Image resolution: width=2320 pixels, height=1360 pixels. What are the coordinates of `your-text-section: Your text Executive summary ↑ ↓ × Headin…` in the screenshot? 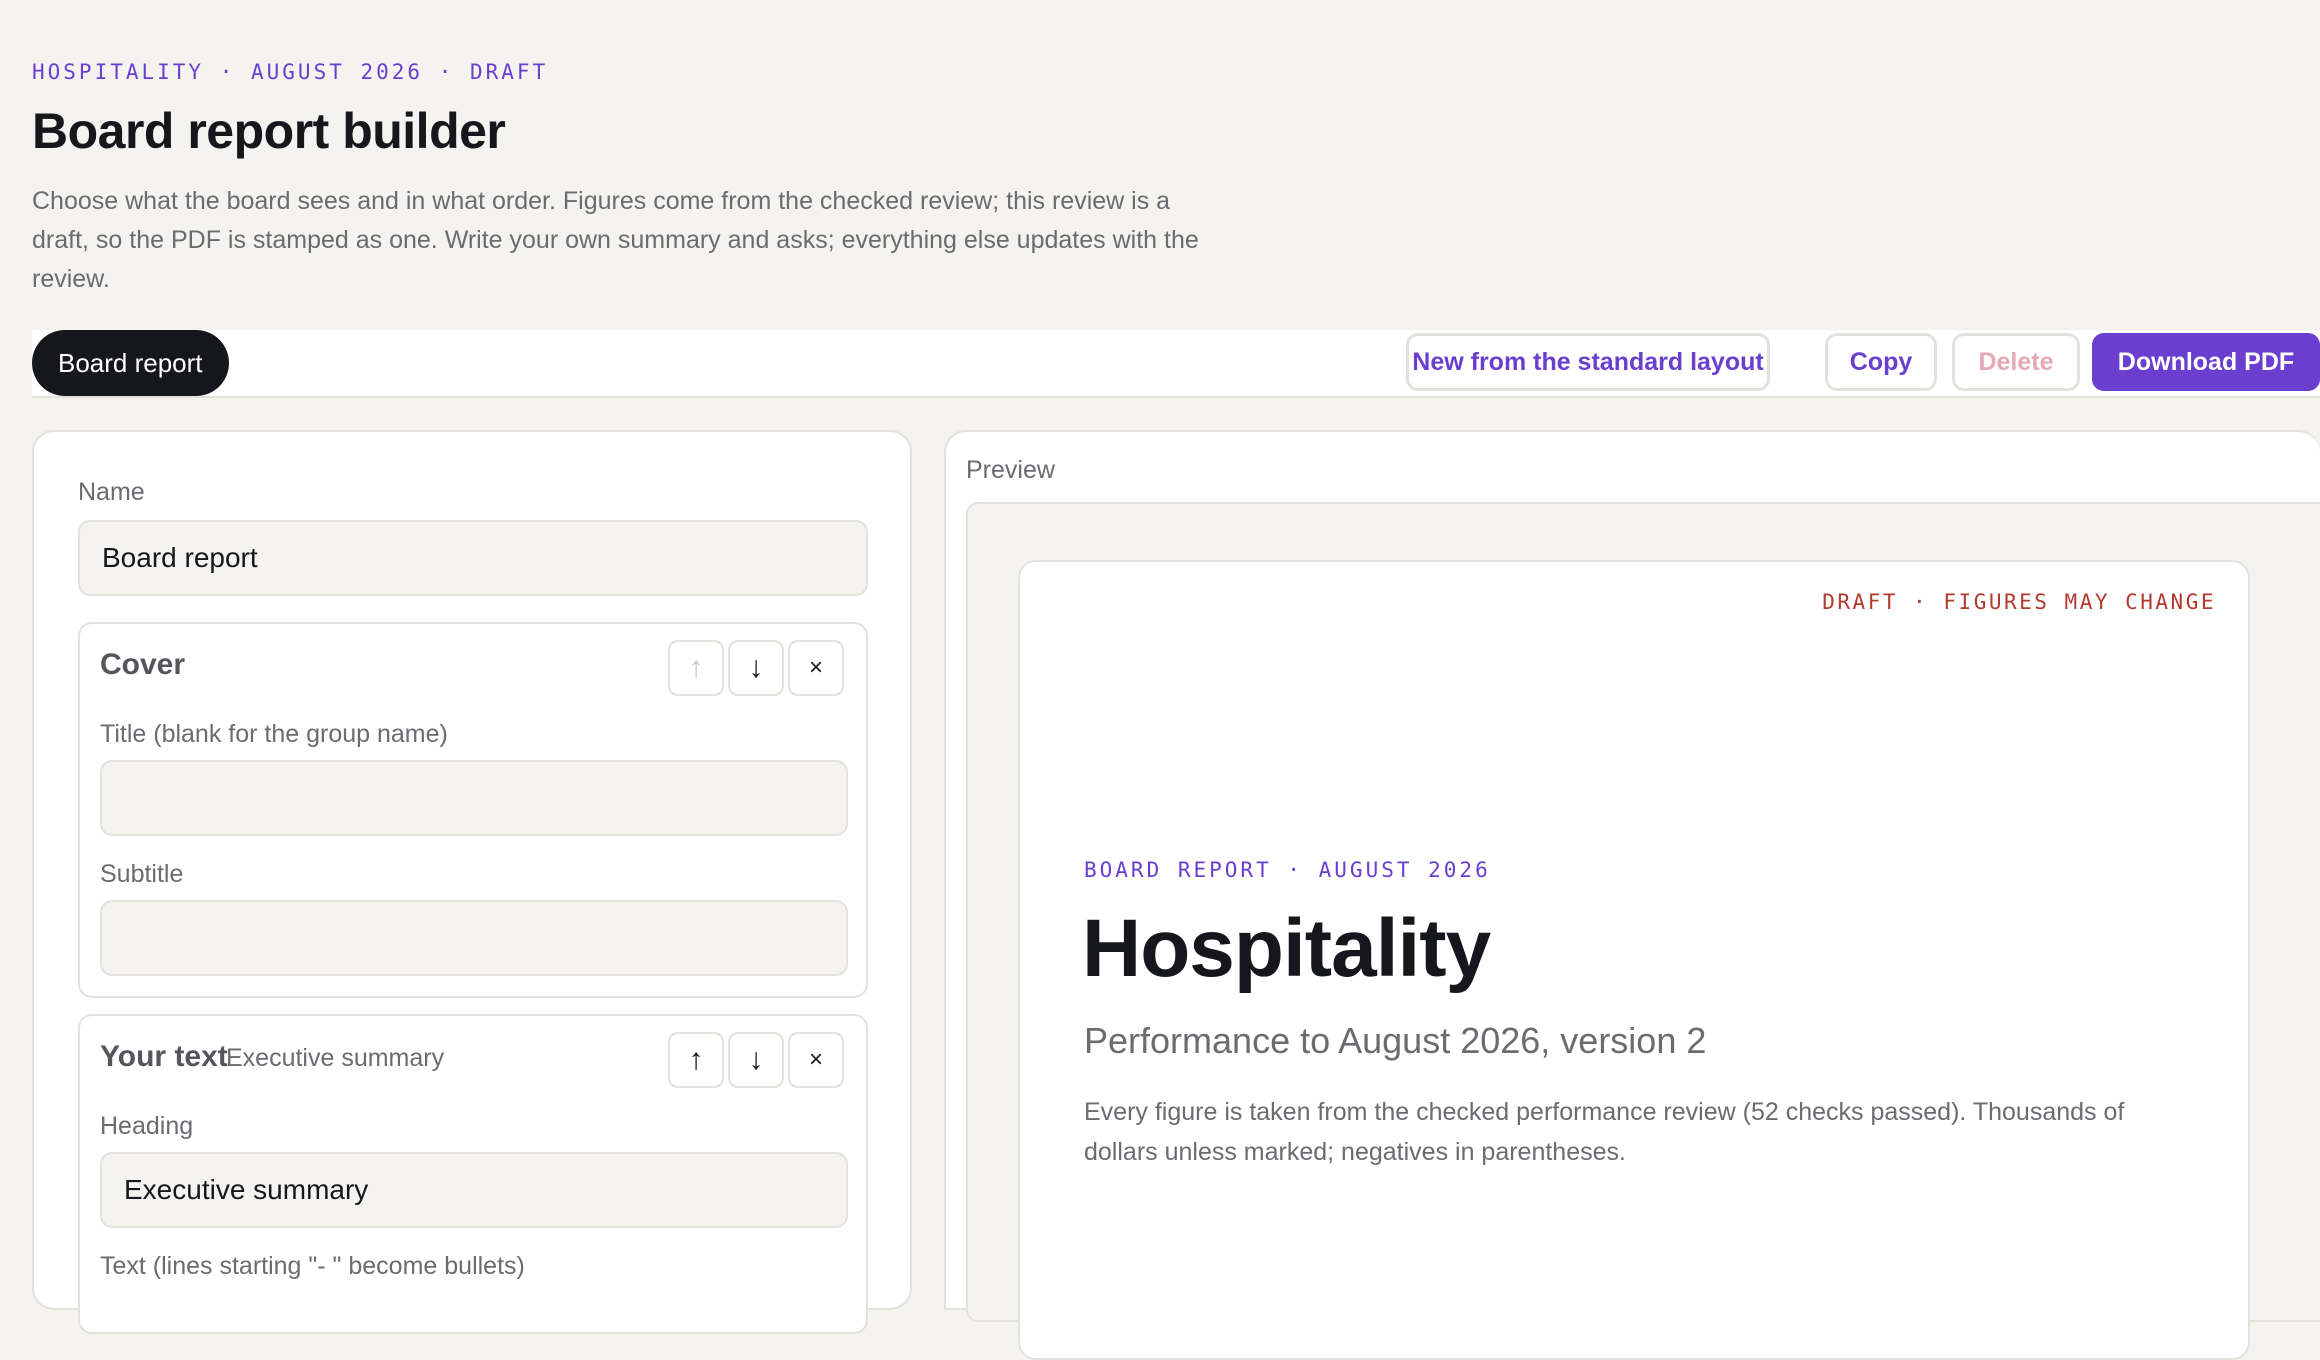 It's located at (473, 1174).